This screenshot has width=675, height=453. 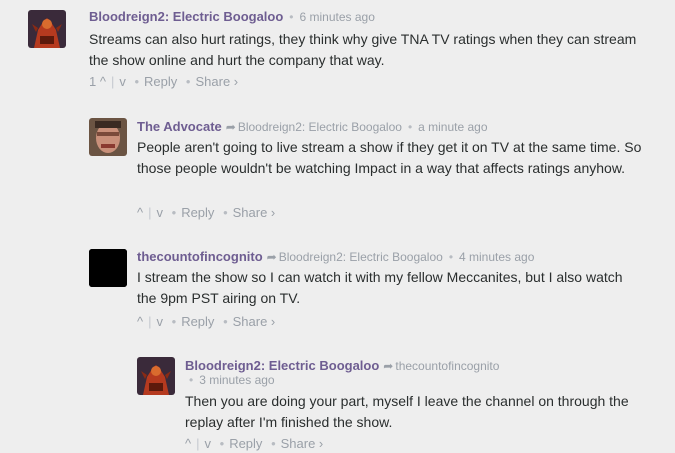 I want to click on person-avatar-icon, so click(x=108, y=137).